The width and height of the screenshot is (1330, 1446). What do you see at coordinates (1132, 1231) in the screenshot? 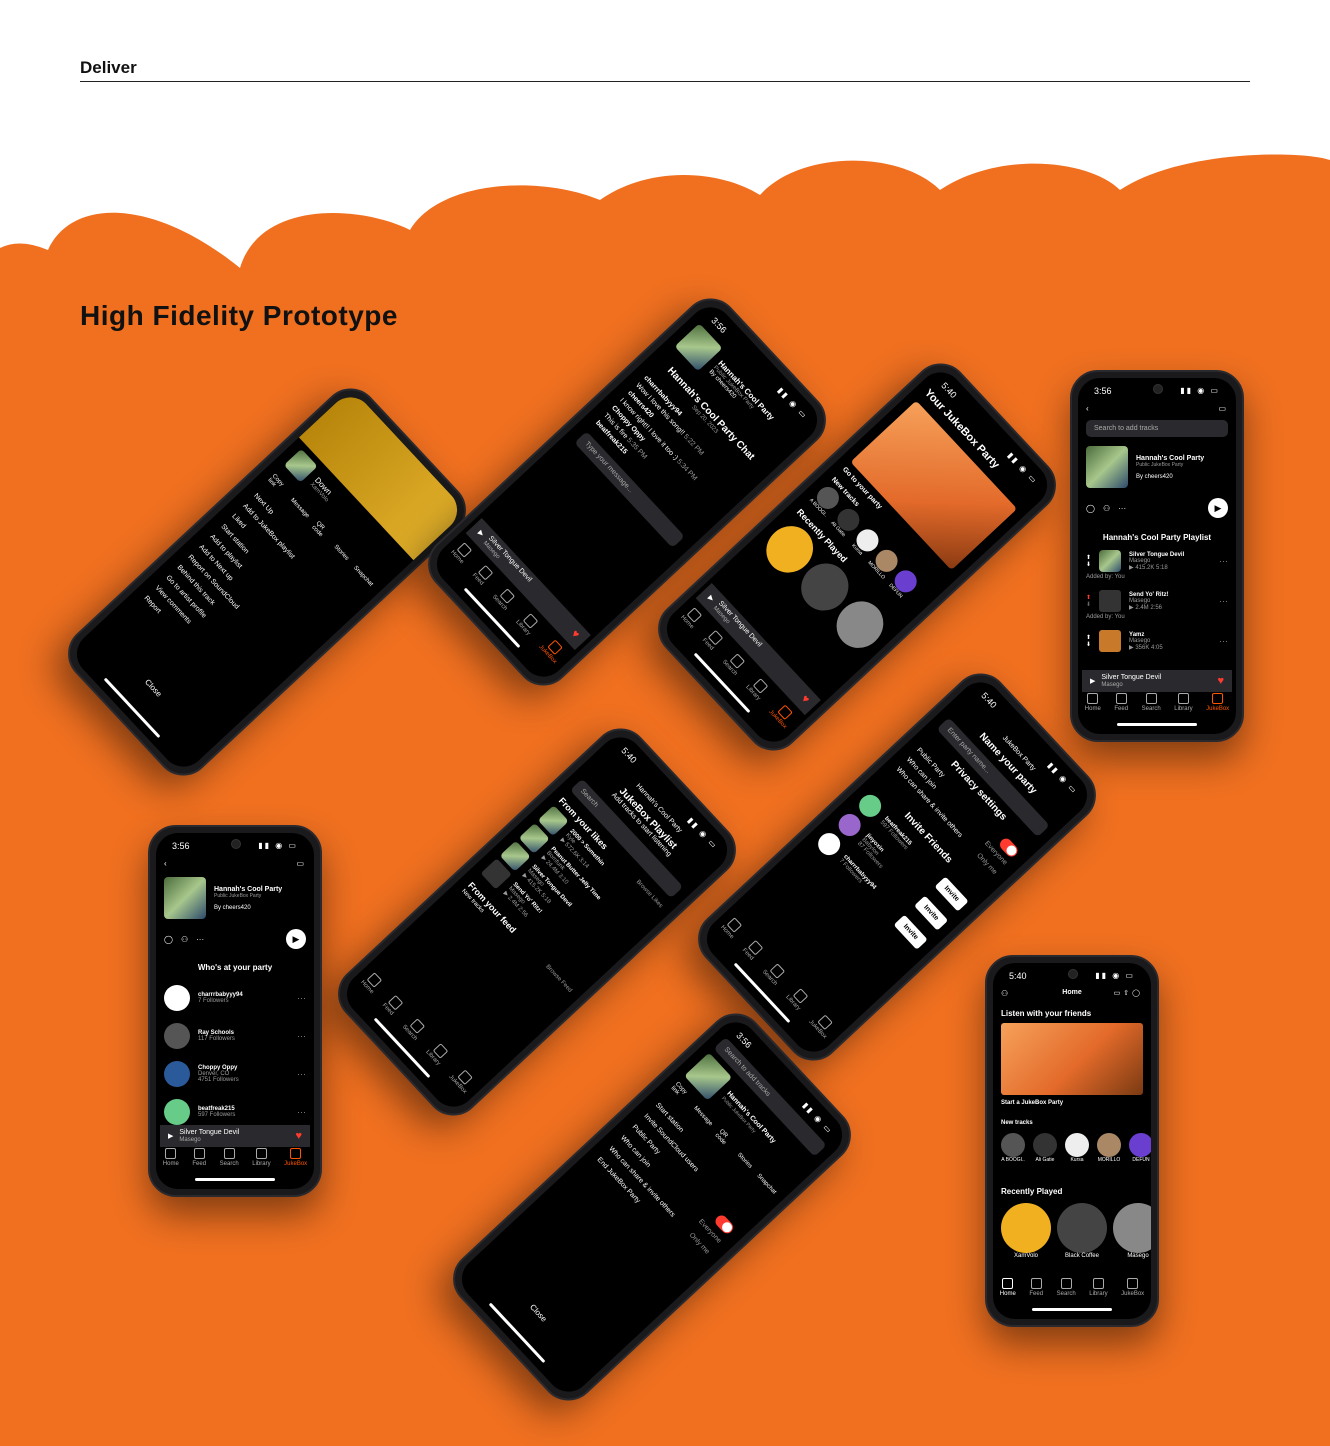
I see `recent-item: Masego` at bounding box center [1132, 1231].